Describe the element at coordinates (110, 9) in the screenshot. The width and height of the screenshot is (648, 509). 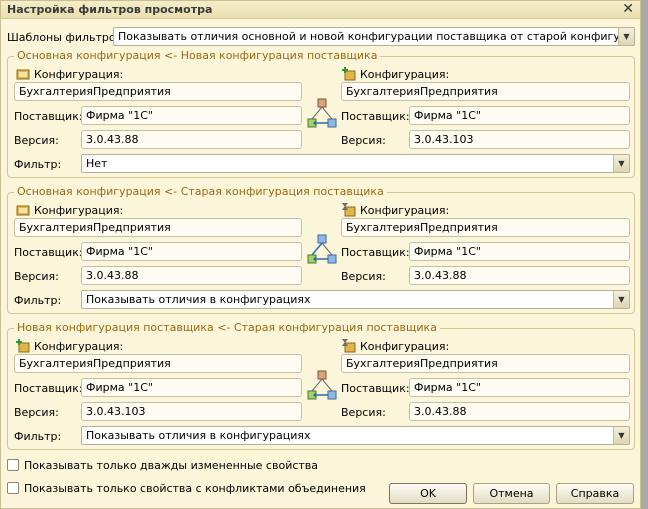
I see `window-title: Настройка фильтров просмотра` at that location.